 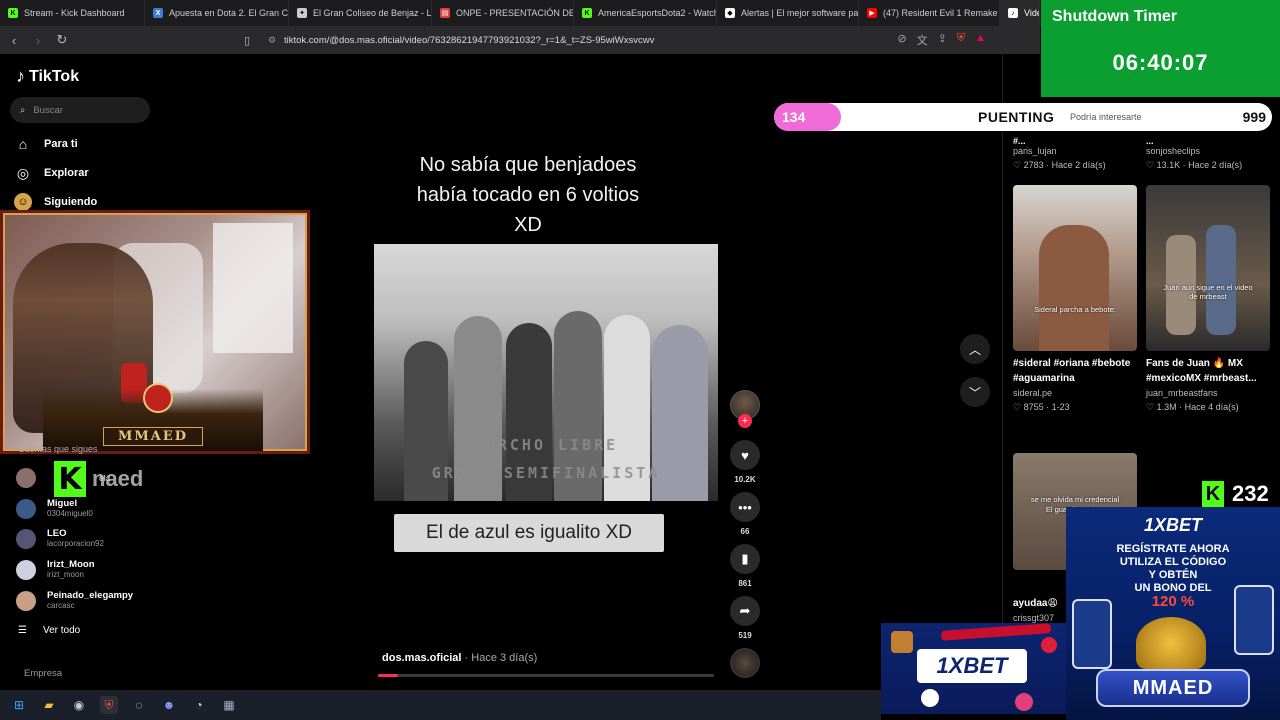 I want to click on tab-favicon-icon: ✦, so click(x=302, y=13).